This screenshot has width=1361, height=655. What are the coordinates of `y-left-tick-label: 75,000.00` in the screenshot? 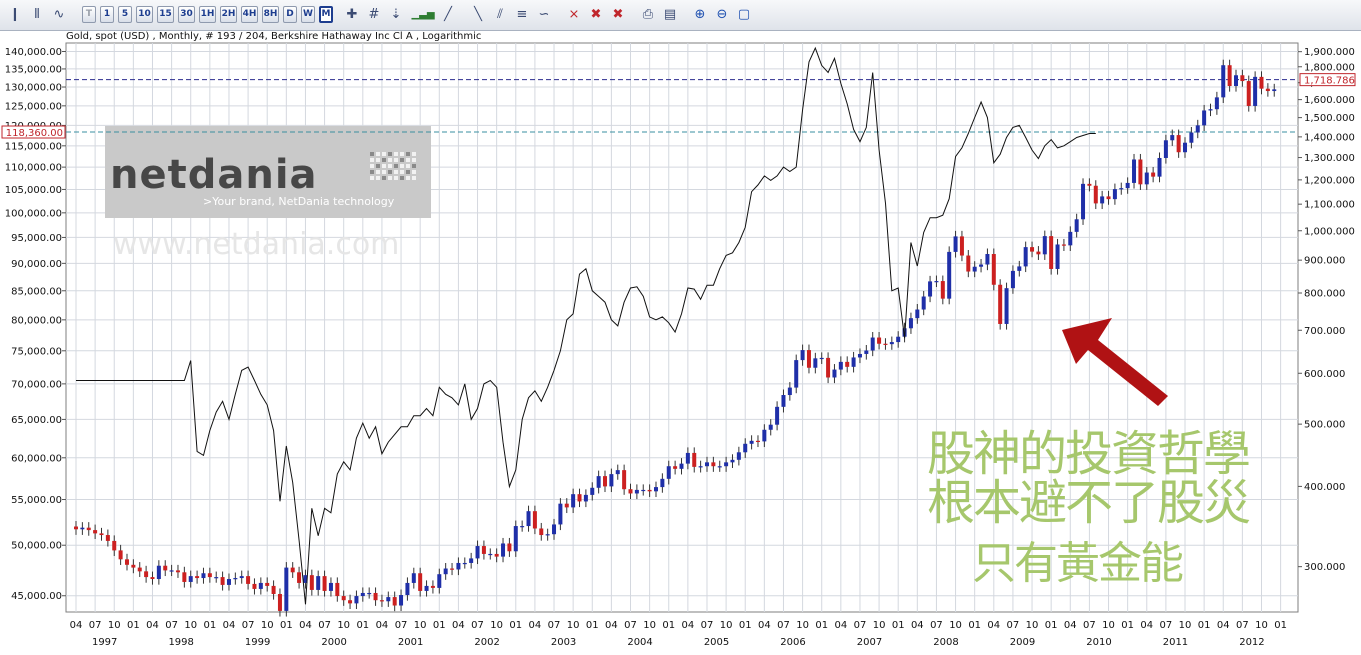 It's located at (36, 351).